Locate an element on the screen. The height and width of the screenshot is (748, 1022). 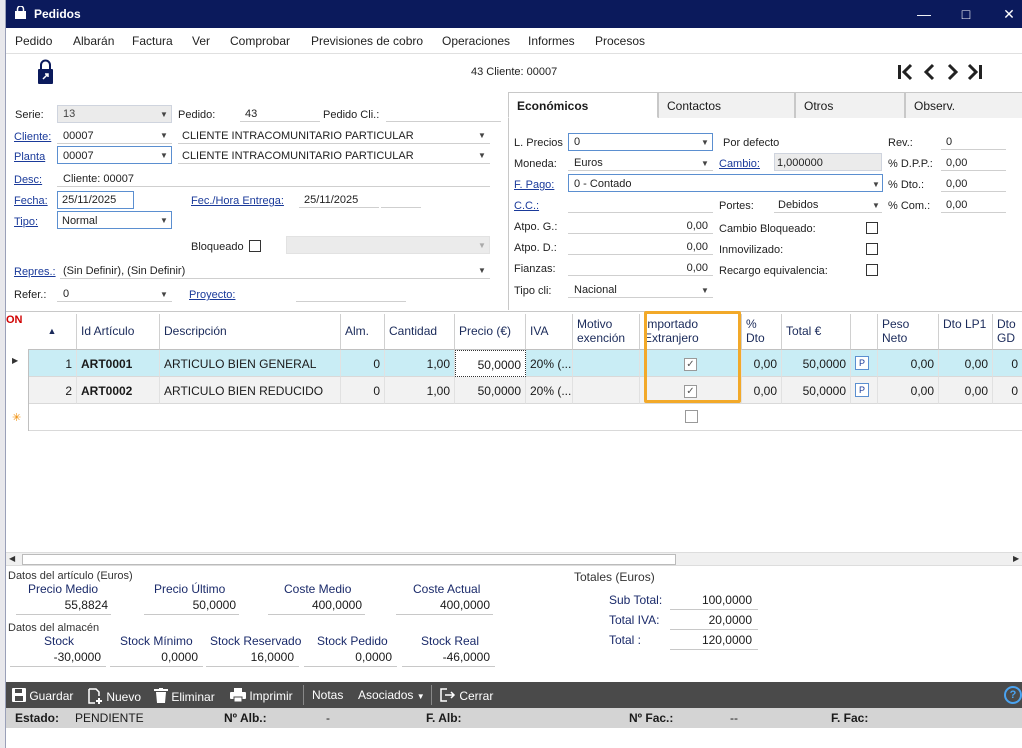
menu-procesos: Procesos is located at coordinates (620, 41).